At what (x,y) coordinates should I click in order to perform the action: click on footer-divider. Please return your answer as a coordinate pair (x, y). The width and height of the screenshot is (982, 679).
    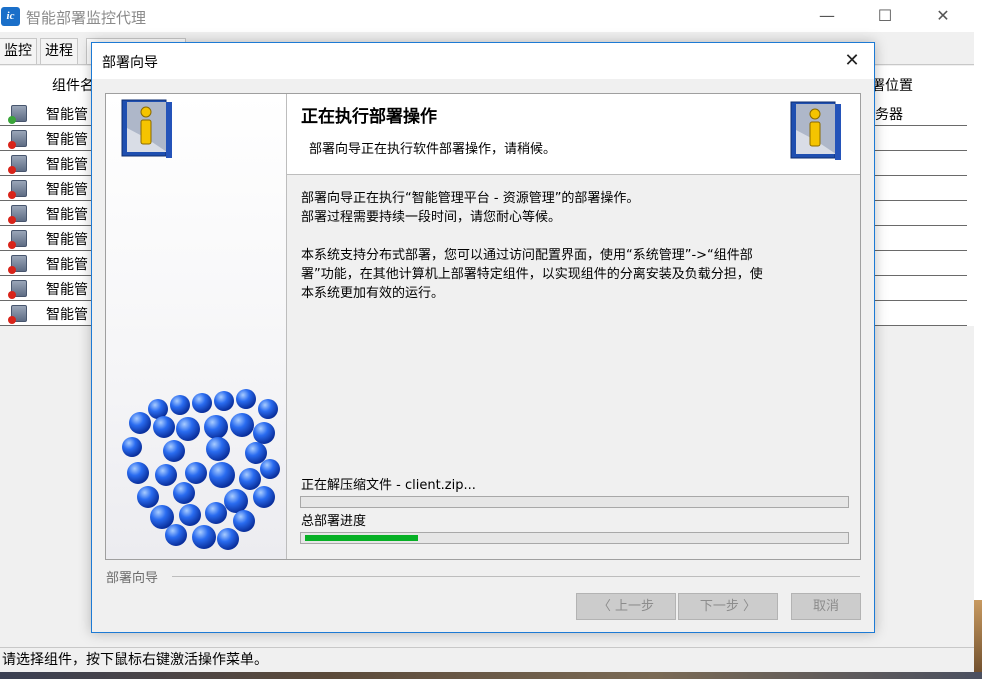
    Looking at the image, I should click on (516, 576).